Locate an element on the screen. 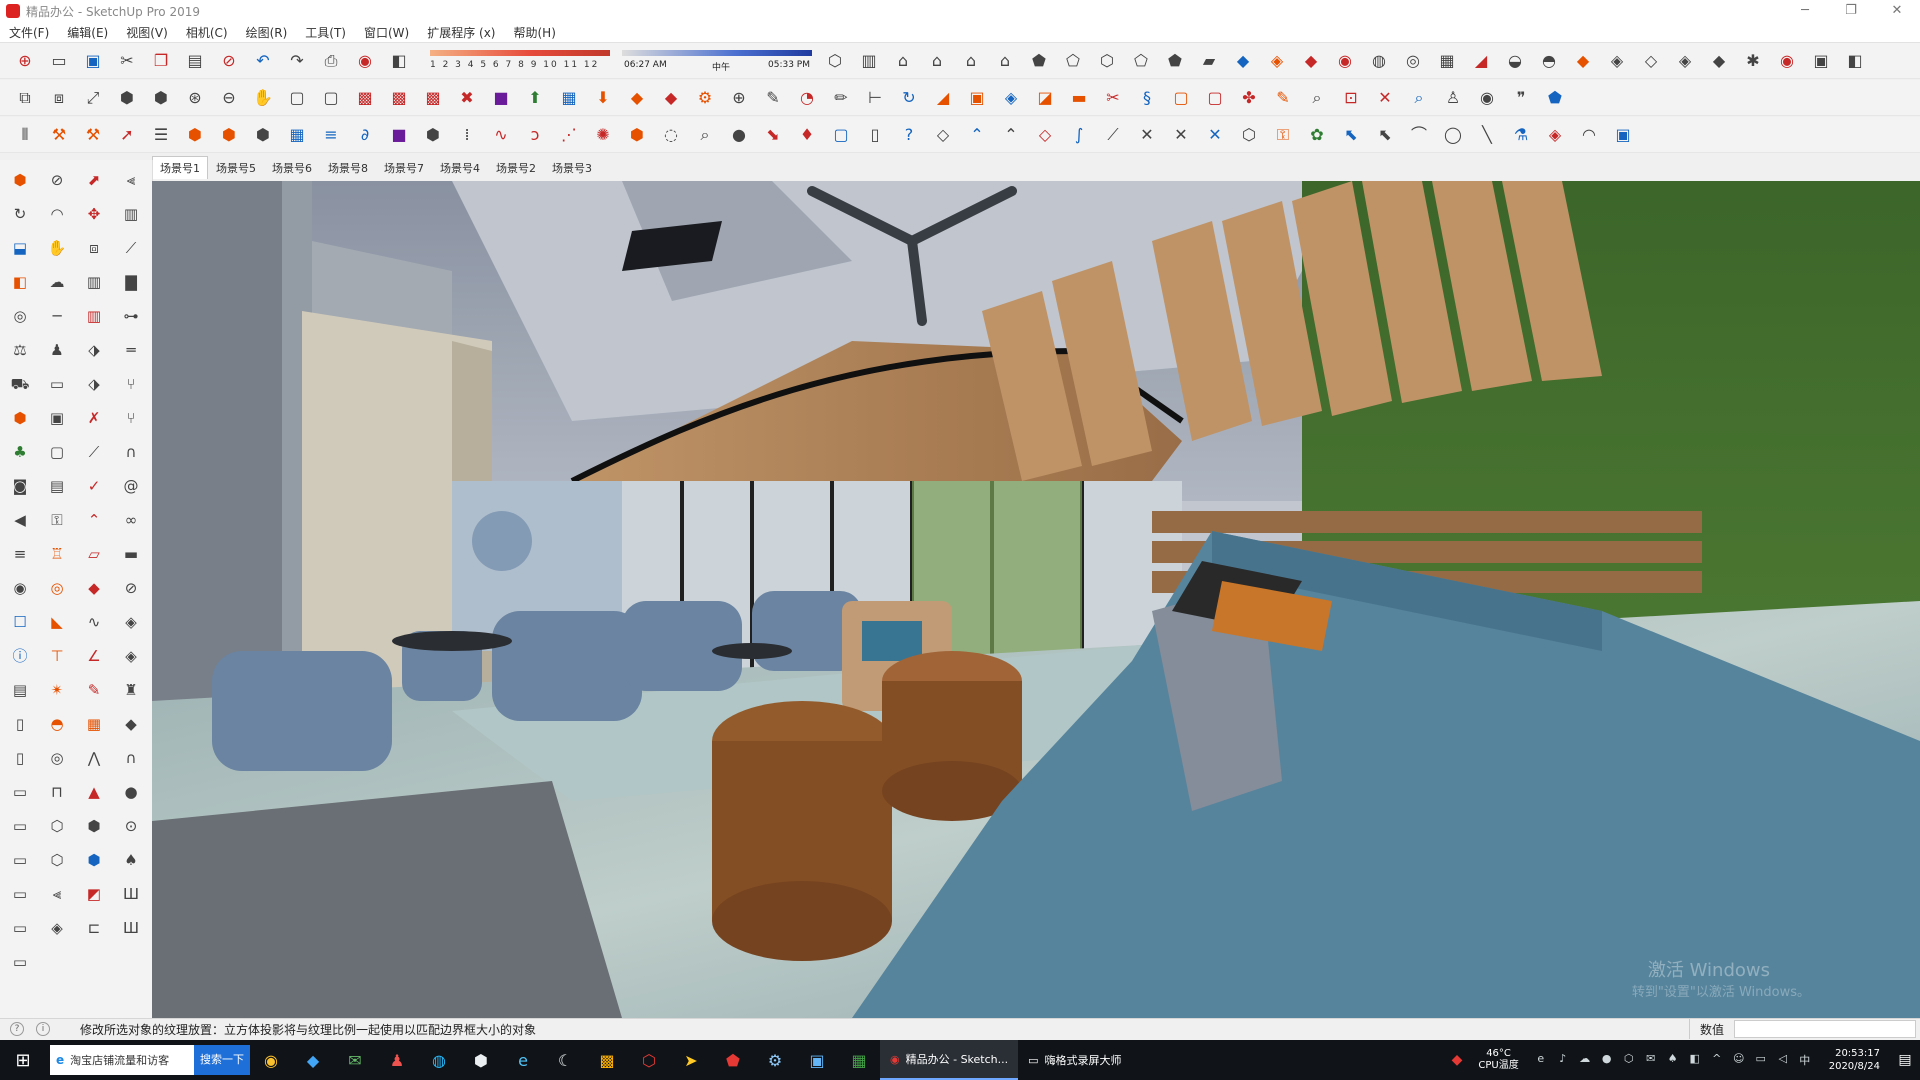  fence-icon: ▥ is located at coordinates (94, 316).